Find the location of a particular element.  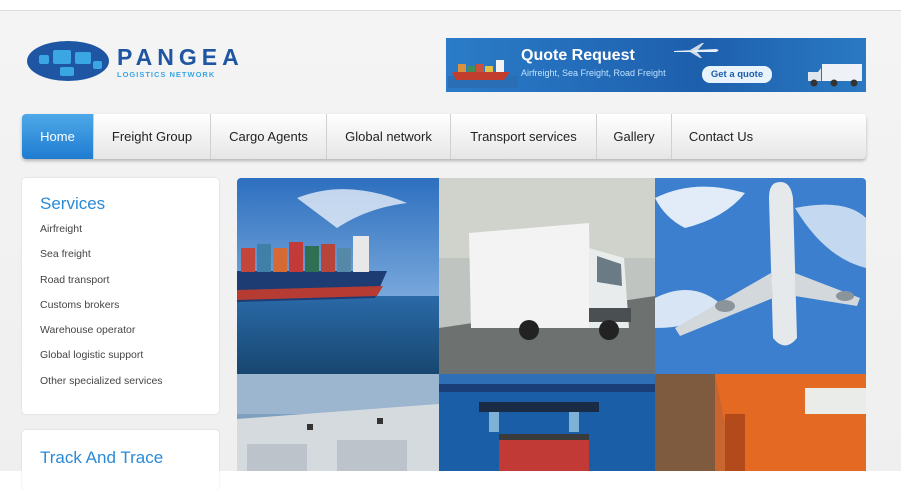

track-trace-title: Track And Trace is located at coordinates (102, 457).